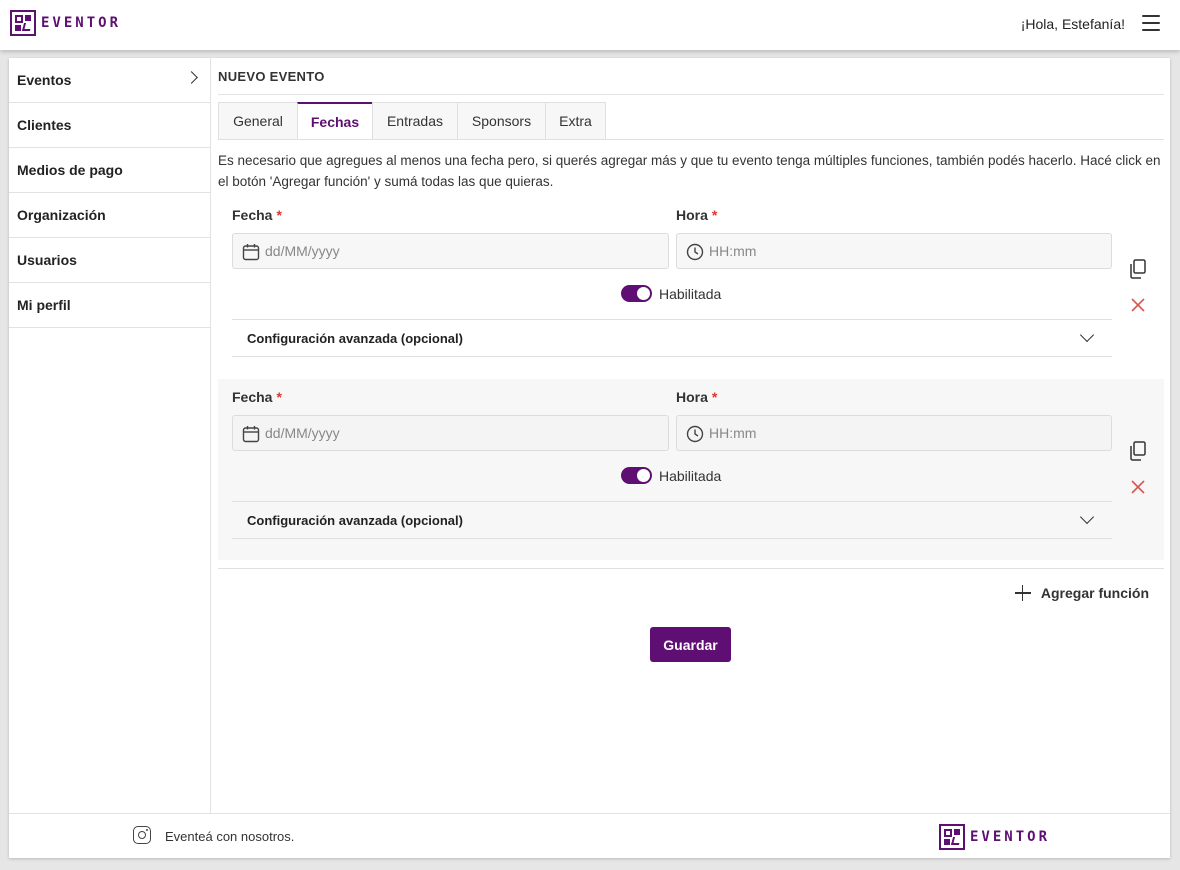  I want to click on sidebar-item-label: Clientes, so click(44, 125).